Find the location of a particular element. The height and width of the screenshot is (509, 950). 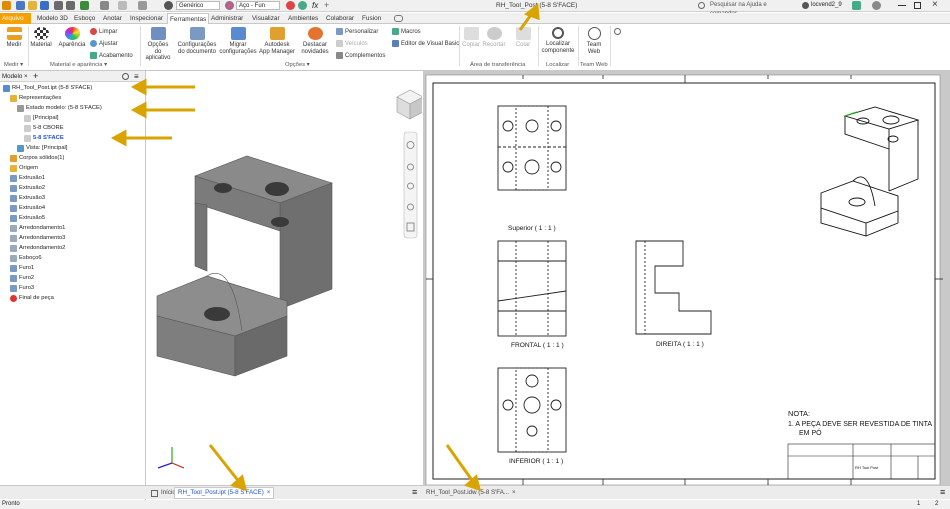

browser-item: Extrusão3 is located at coordinates (27, 198).